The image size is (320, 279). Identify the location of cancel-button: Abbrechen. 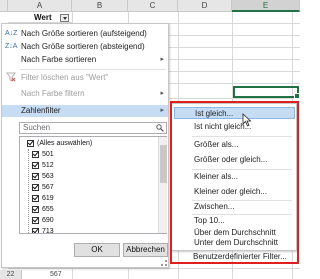
(145, 250).